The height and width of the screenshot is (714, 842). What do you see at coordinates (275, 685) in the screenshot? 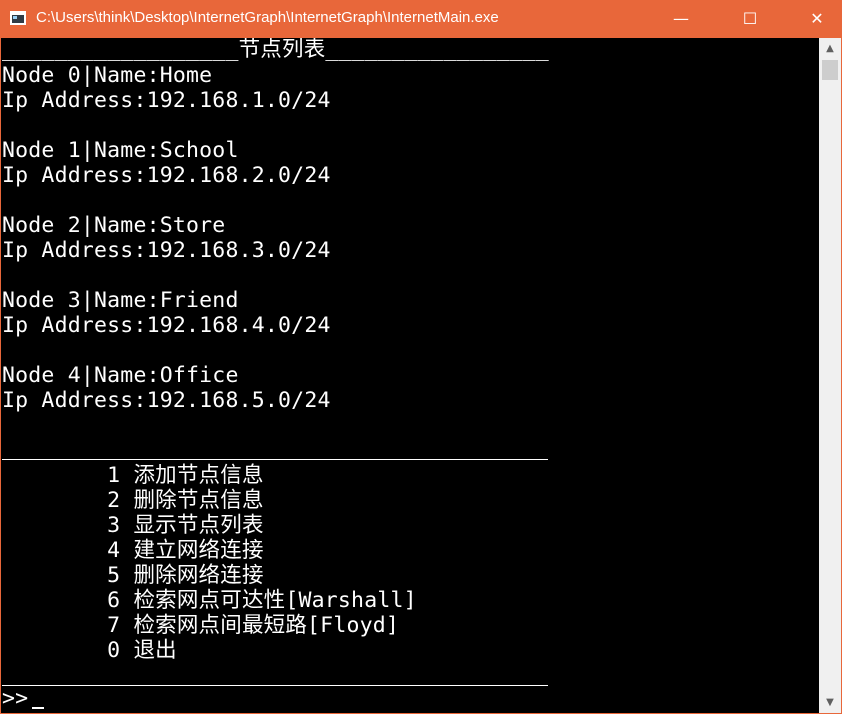
I see `menu-bottom-divider` at bounding box center [275, 685].